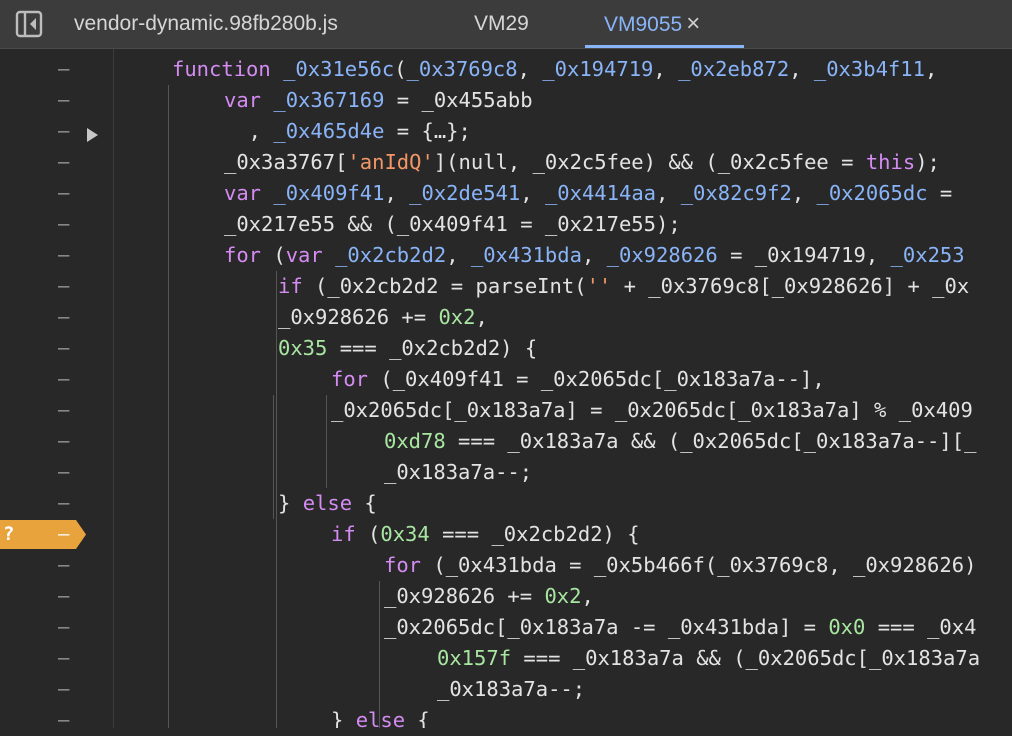 This screenshot has height=736, width=1012. I want to click on code-token: (_0x2cb2d2 = parseInt(, so click(444, 286).